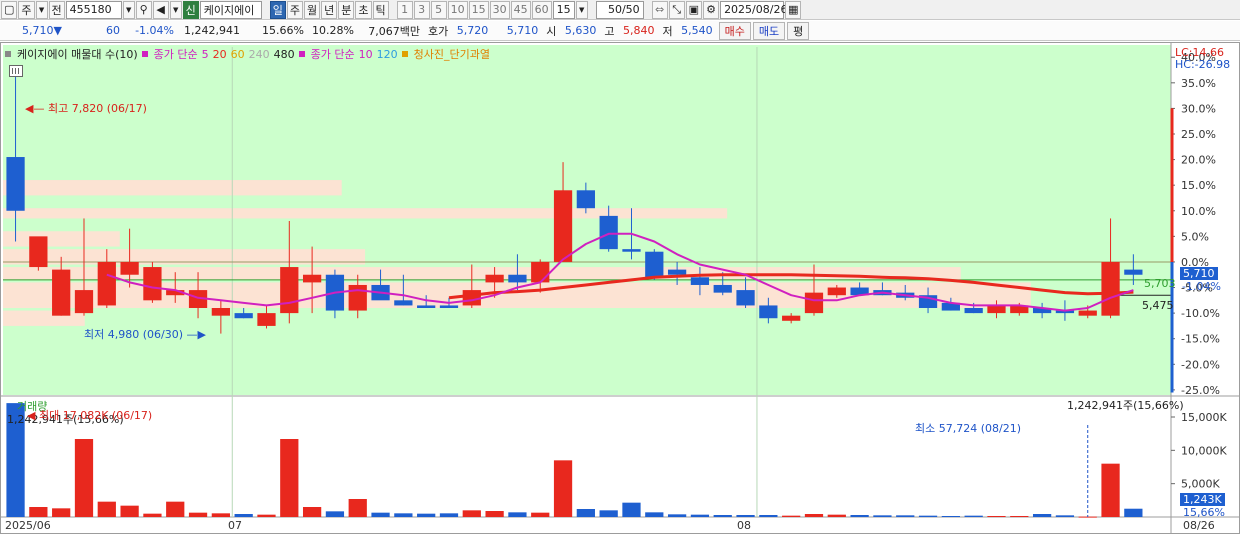 This screenshot has width=1240, height=534. What do you see at coordinates (522, 30) in the screenshot?
I see `bid-price: 5,710` at bounding box center [522, 30].